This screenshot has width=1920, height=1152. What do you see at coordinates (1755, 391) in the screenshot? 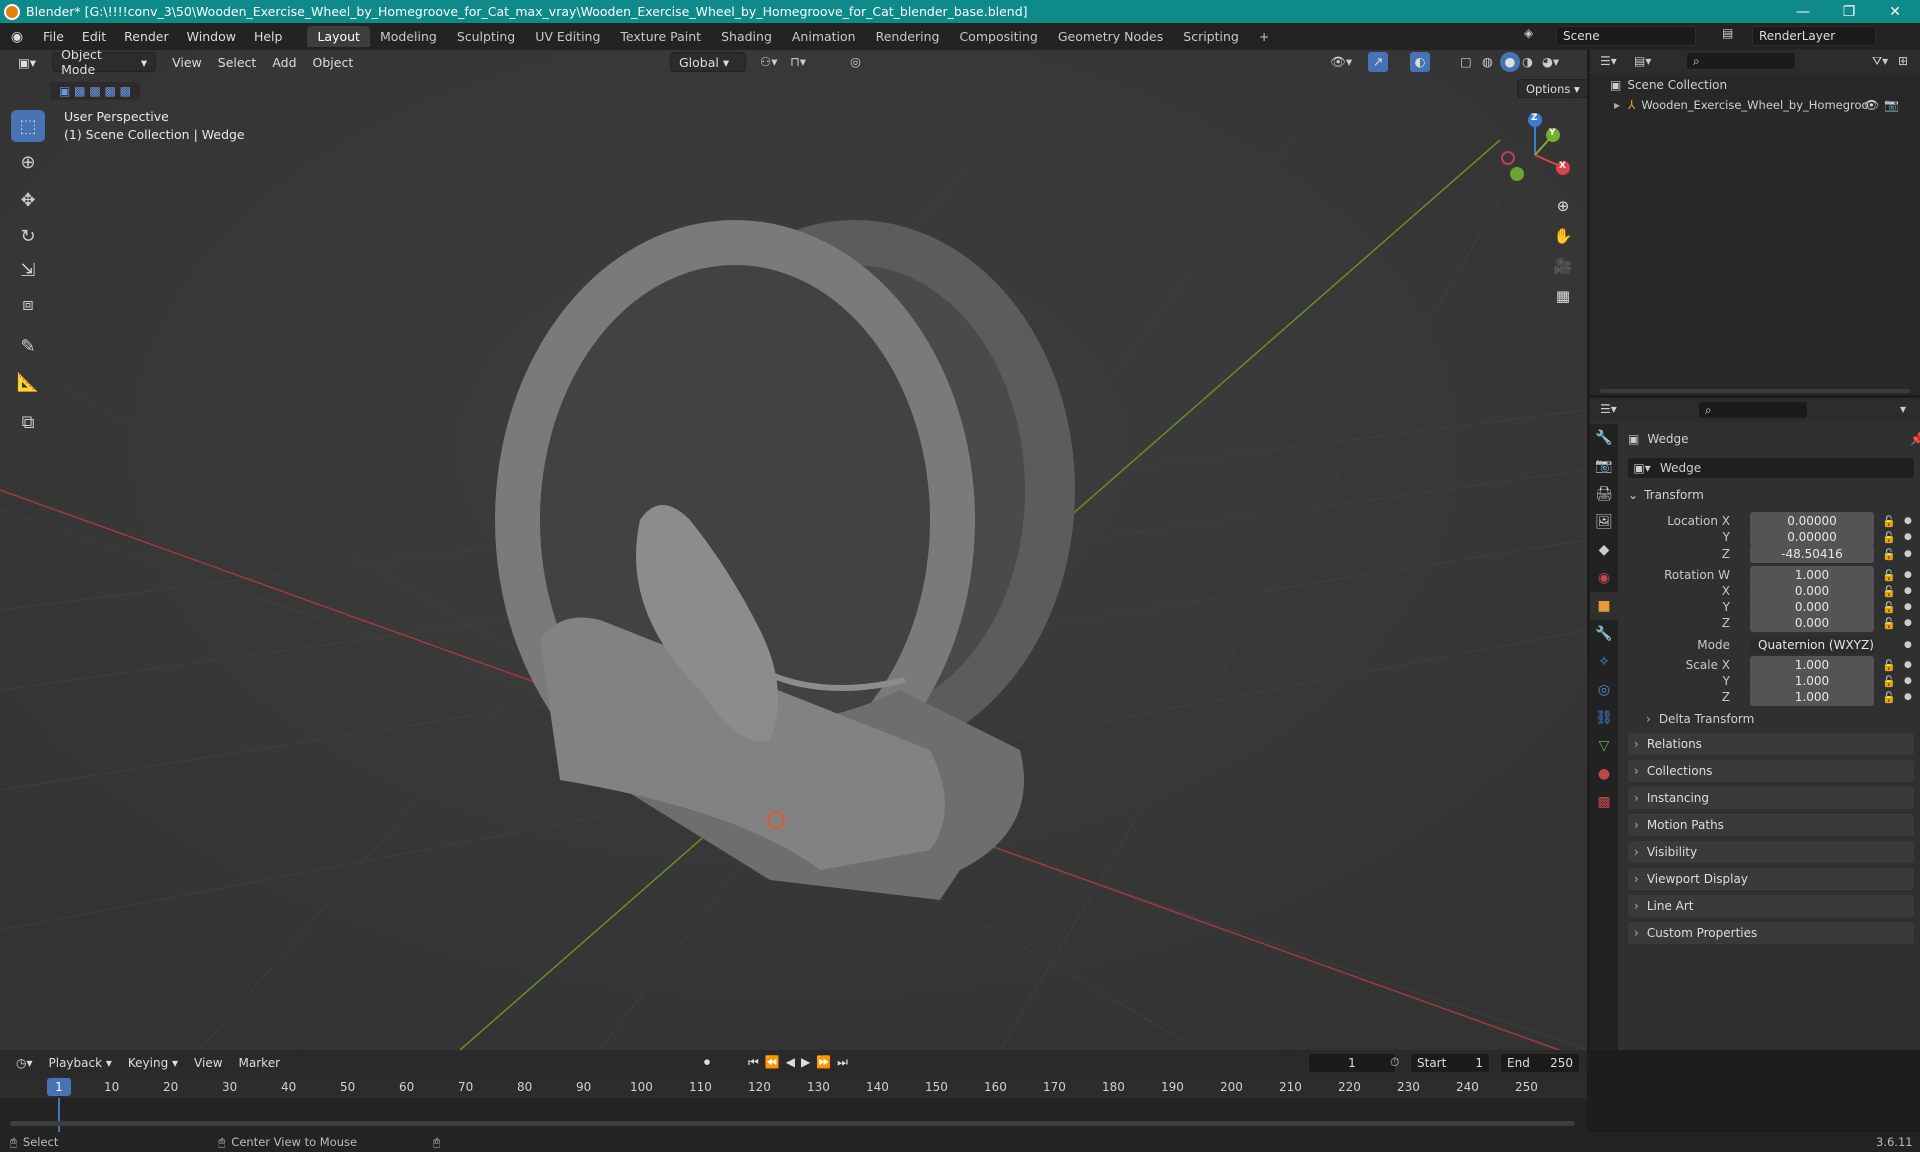
I see `outliner-scrollbar` at bounding box center [1755, 391].